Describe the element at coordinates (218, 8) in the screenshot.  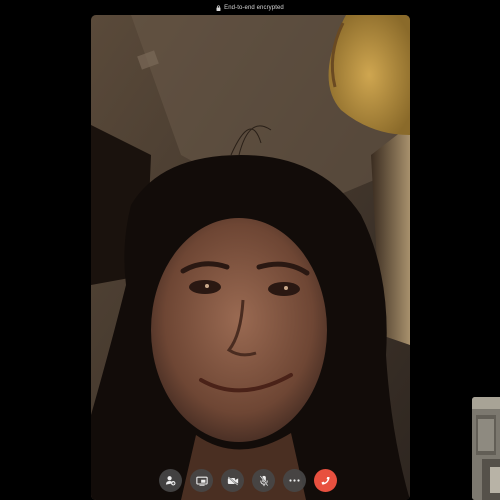
I see `lock-icon` at that location.